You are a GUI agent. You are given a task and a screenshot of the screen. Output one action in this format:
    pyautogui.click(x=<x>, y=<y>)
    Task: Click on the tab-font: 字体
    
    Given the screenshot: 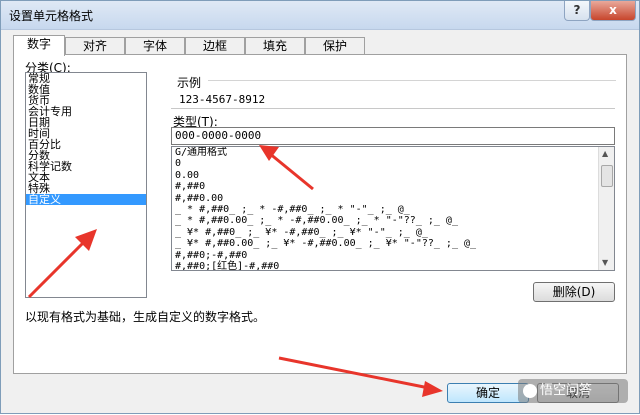 What is the action you would take?
    pyautogui.click(x=155, y=46)
    